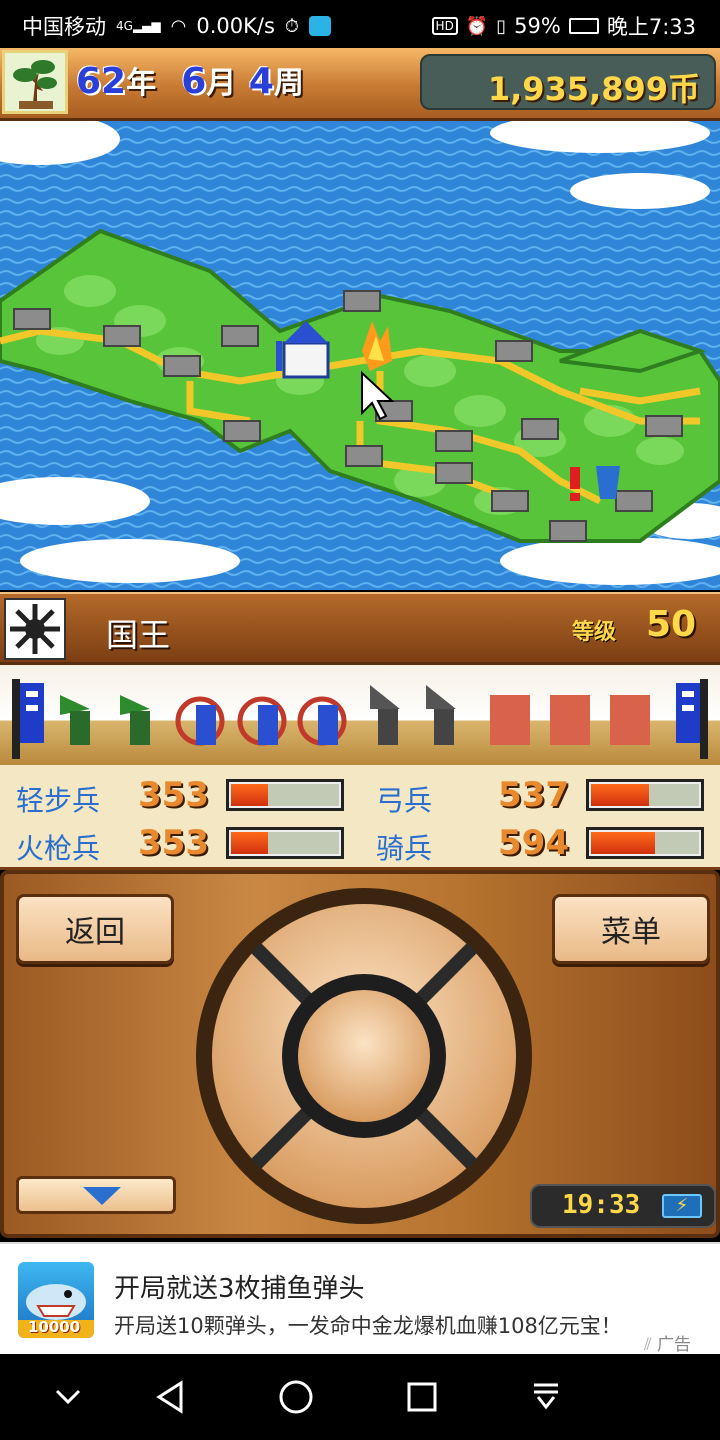 Image resolution: width=720 pixels, height=1440 pixels. Describe the element at coordinates (570, 720) in the screenshot. I see `cavalry-soldiers-icon` at that location.